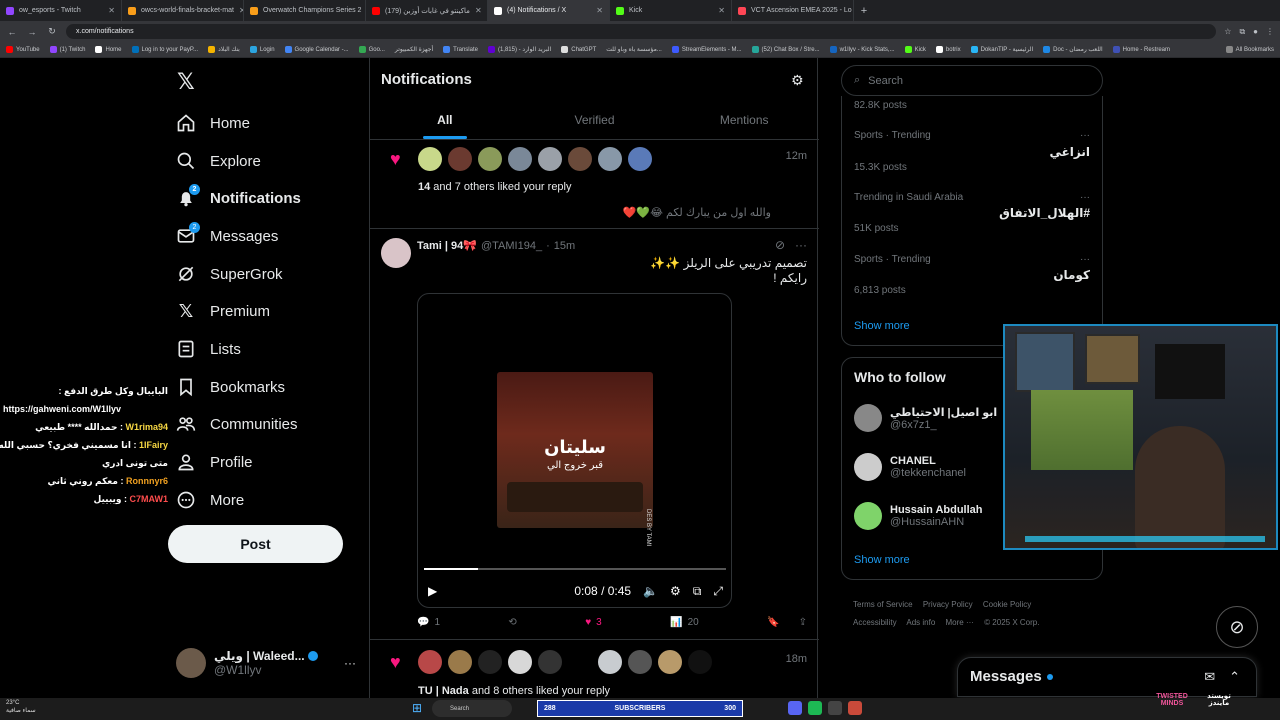 The image size is (1280, 720). I want to click on bookmark: بنك البلاد, so click(224, 49).